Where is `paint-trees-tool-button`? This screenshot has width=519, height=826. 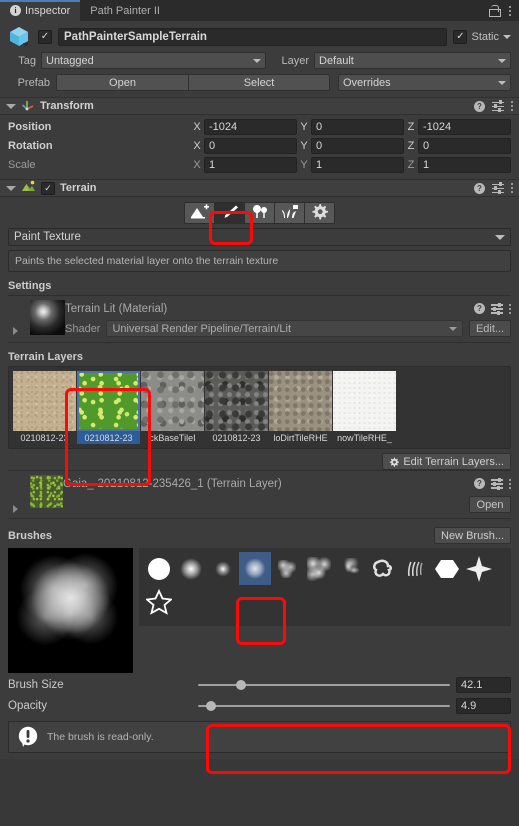 paint-trees-tool-button is located at coordinates (259, 213).